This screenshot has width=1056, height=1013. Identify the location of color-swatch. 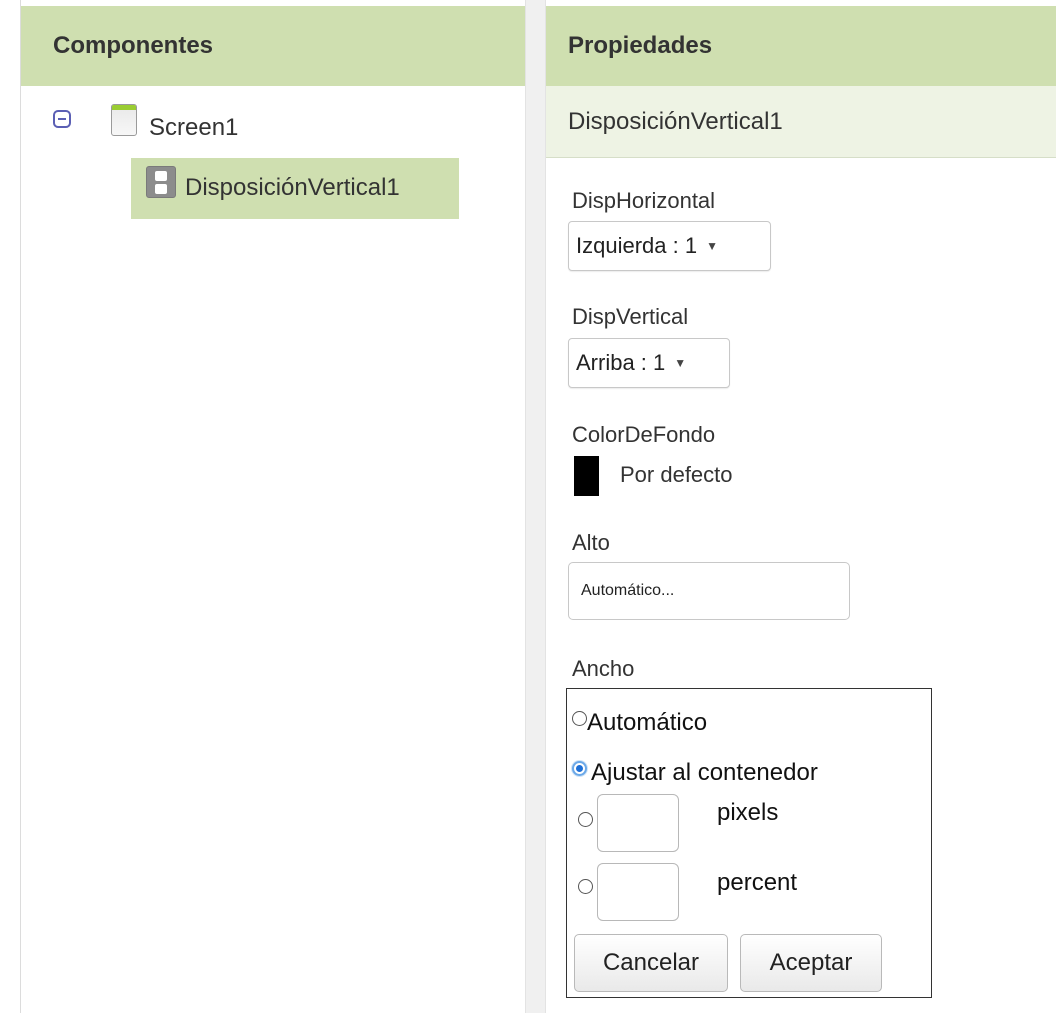
(586, 476).